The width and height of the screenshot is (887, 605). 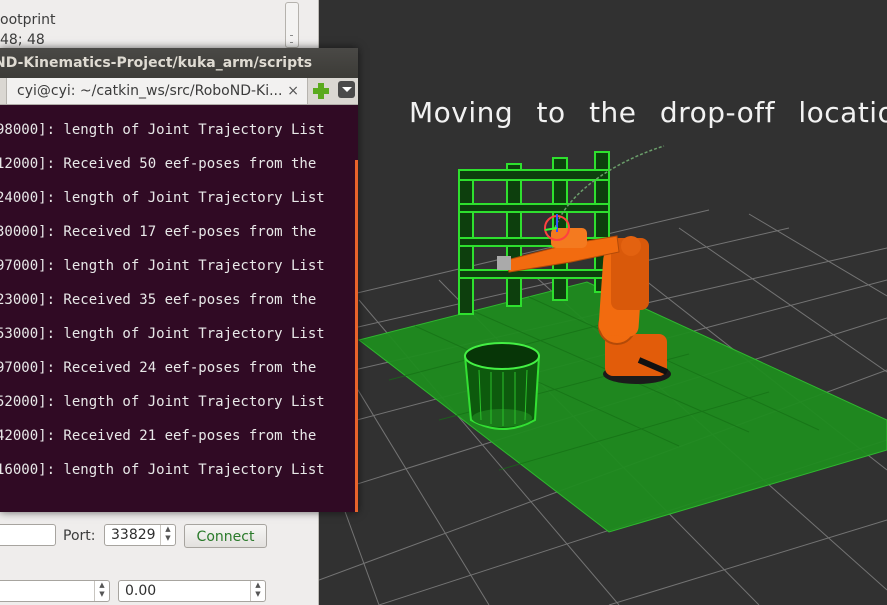 I want to click on terminal-line: 16000]: length of Joint Trajectory List, so click(x=162, y=470).